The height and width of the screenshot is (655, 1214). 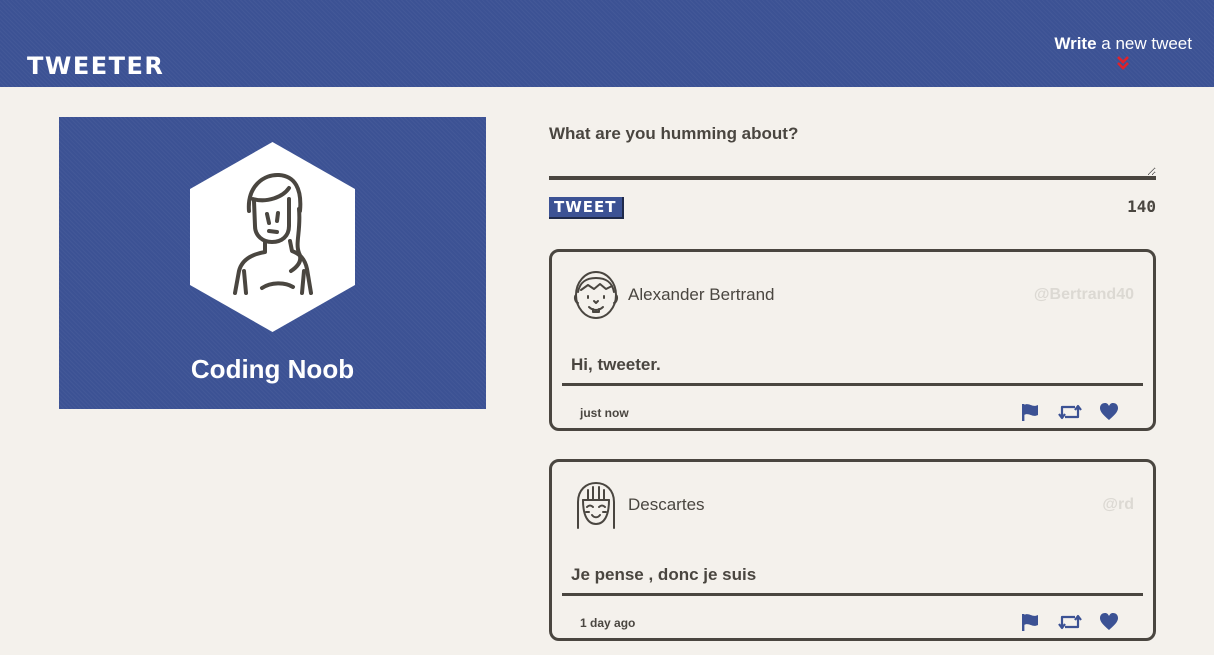 I want to click on woman-avatar-icon, so click(x=272, y=237).